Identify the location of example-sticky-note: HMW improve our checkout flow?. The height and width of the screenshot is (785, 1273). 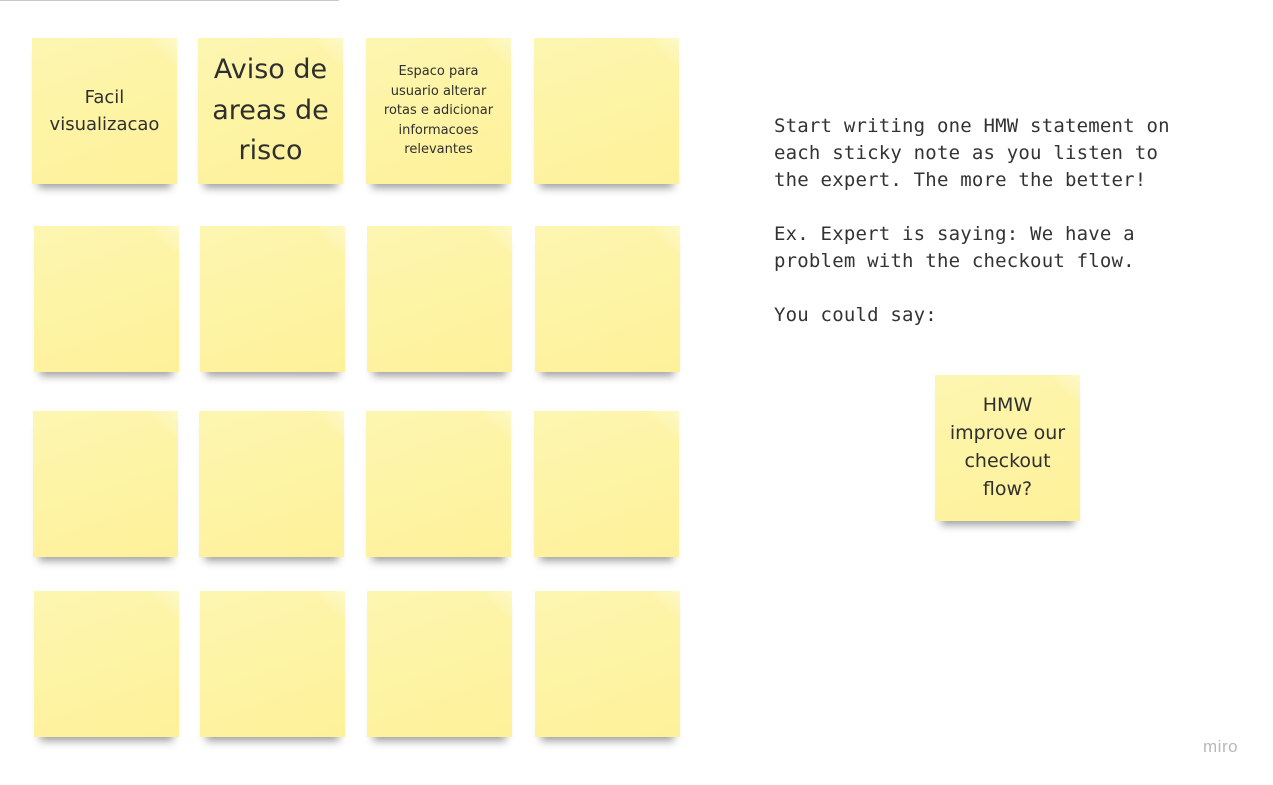
(1007, 448).